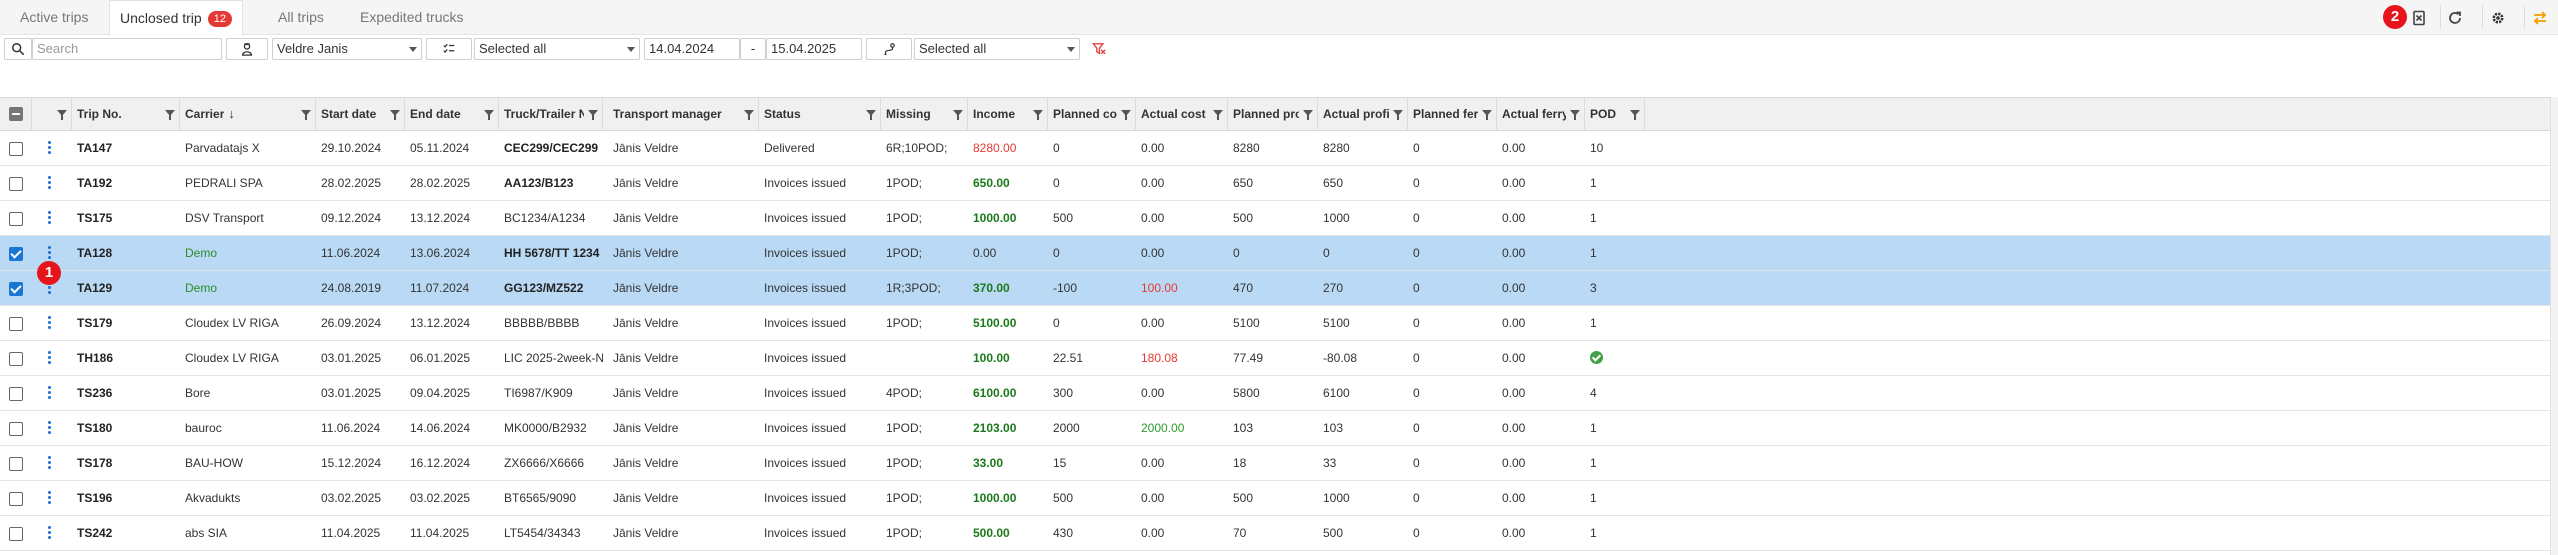  I want to click on cell-trip: TA128, so click(126, 253).